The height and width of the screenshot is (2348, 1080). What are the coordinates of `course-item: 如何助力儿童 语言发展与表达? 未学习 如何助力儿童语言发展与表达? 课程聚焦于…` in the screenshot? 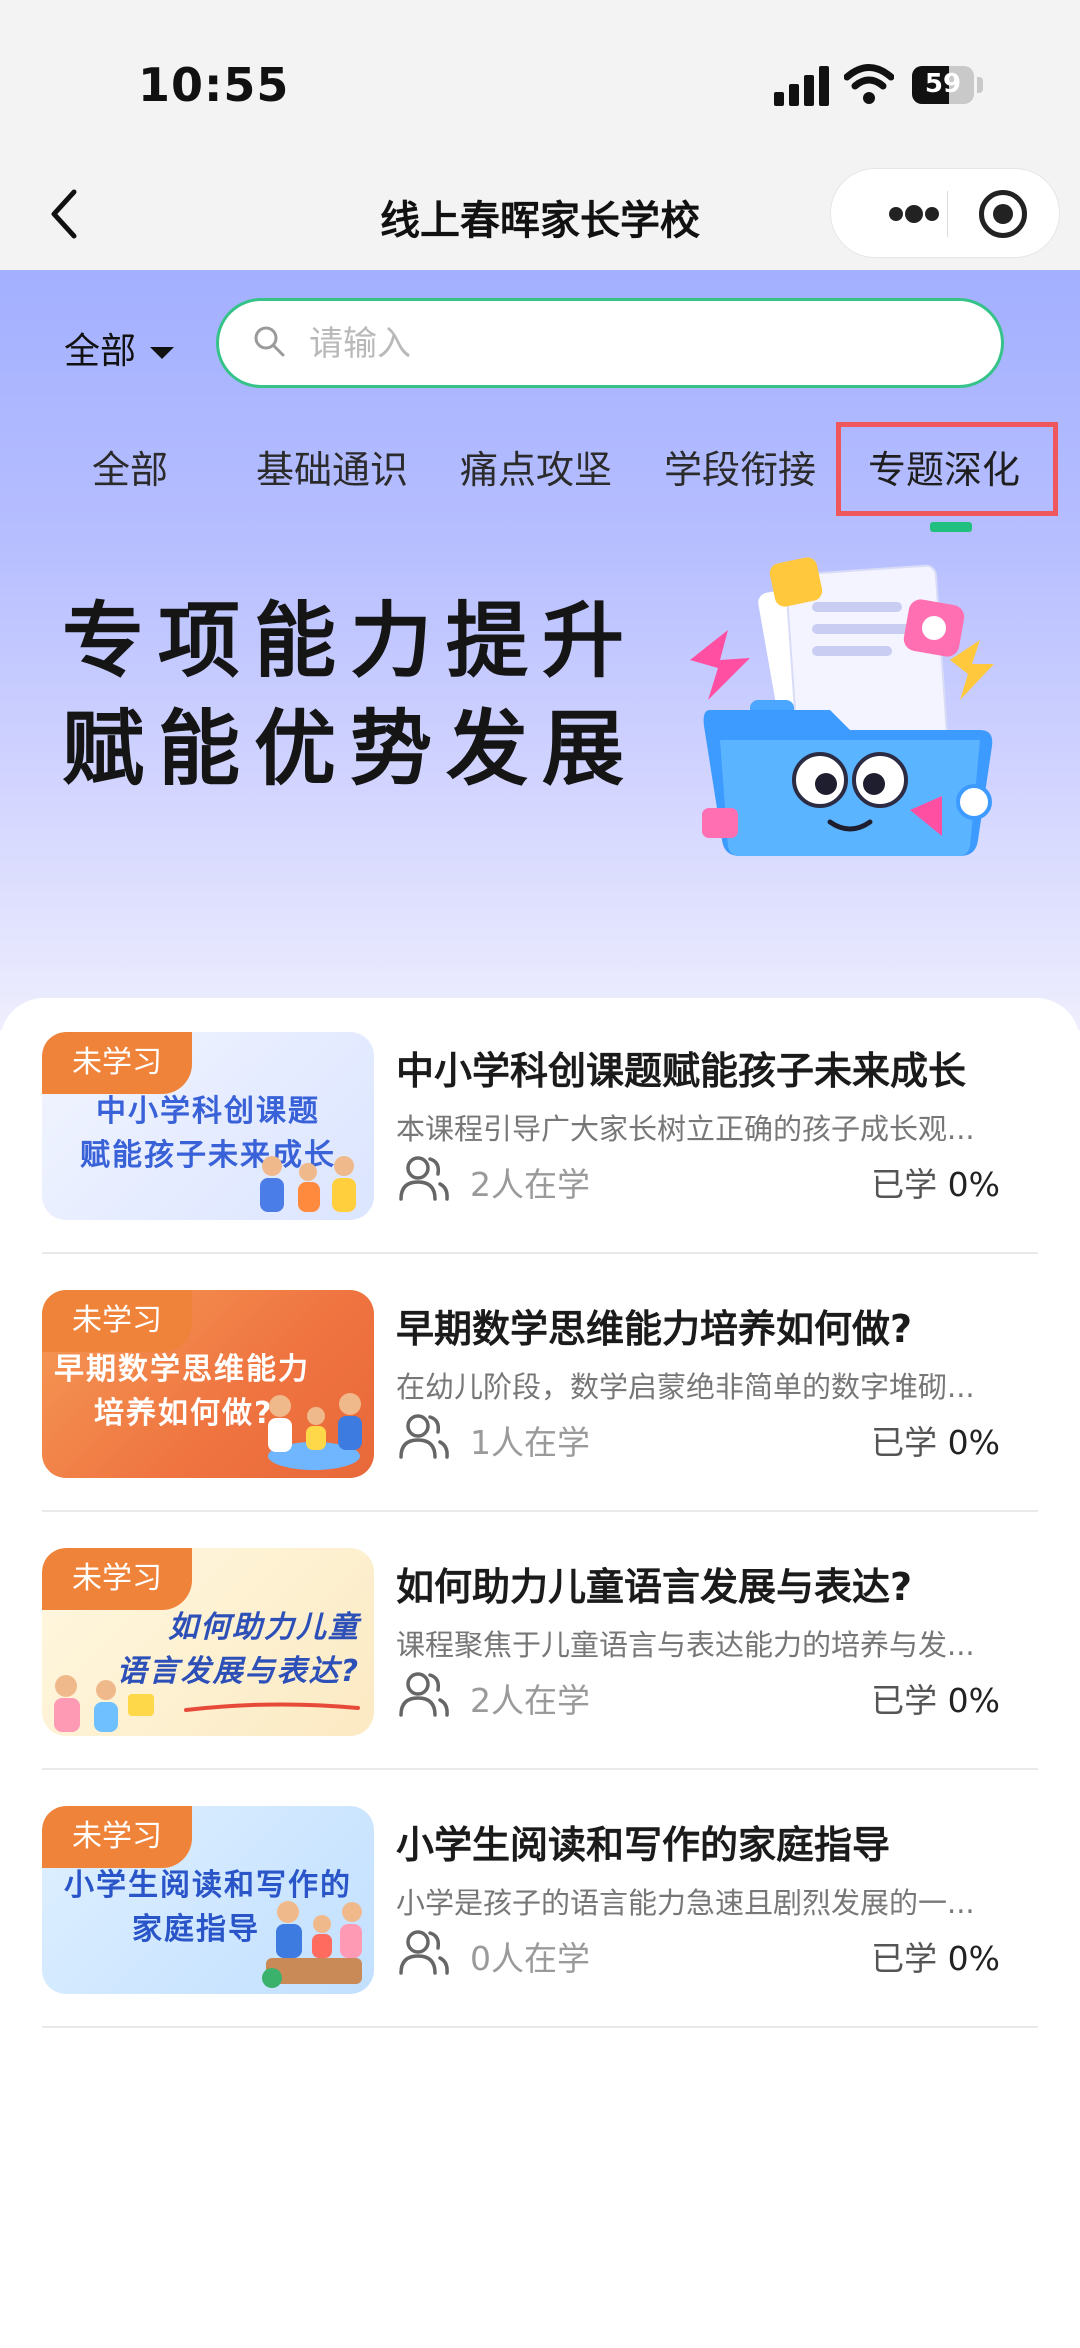 It's located at (540, 1642).